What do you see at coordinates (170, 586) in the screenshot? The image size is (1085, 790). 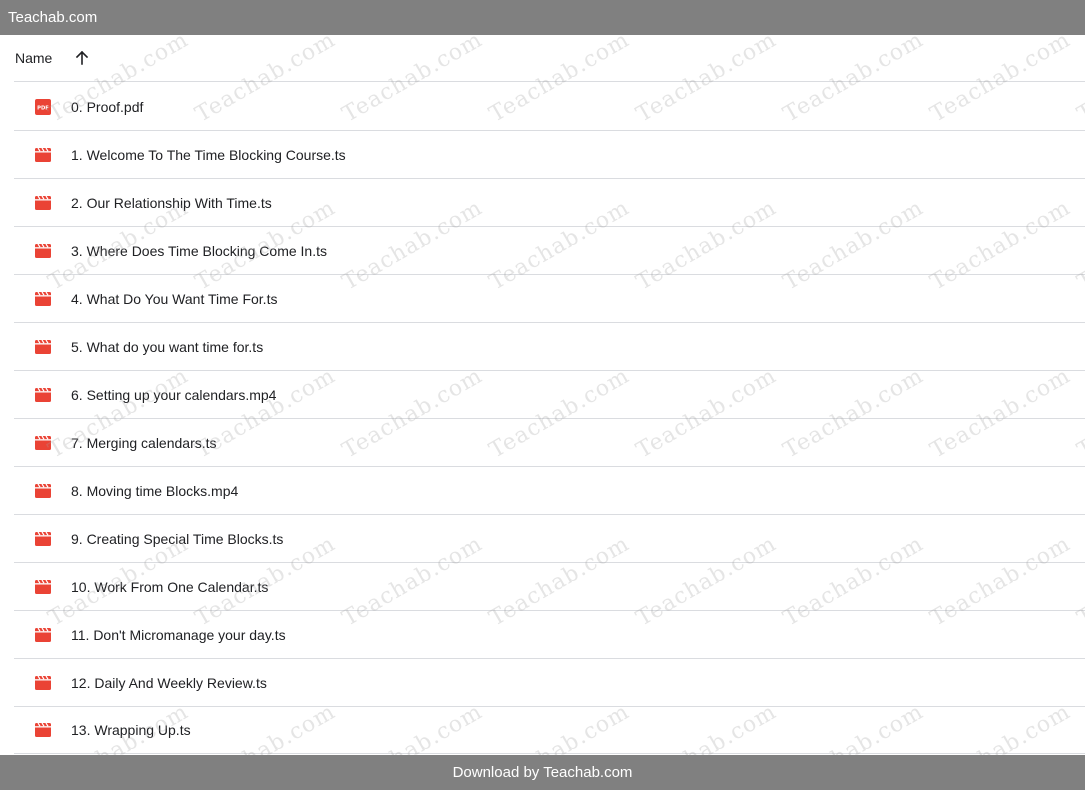 I see `file-name: 10. Work From One Calendar.ts` at bounding box center [170, 586].